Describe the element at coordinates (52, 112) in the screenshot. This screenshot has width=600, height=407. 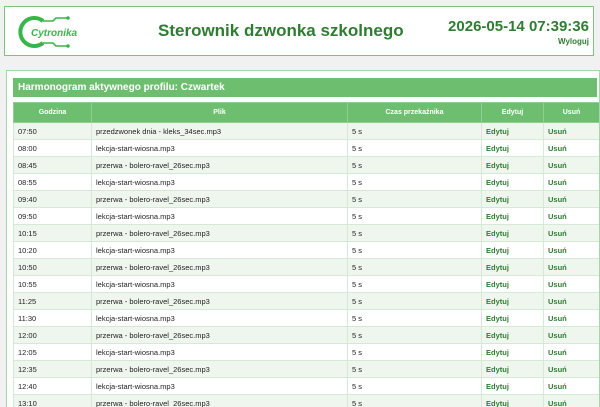
I see `column-header-time: Godzina` at that location.